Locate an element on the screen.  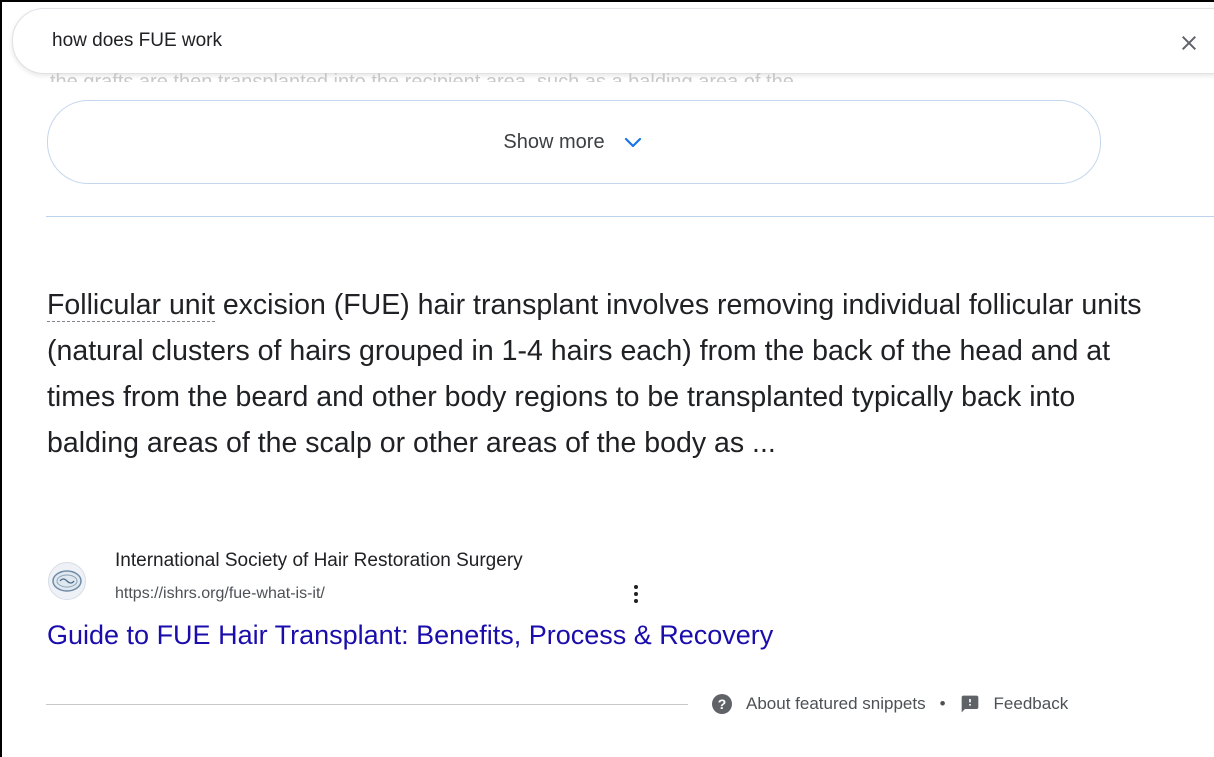
favicon-image is located at coordinates (67, 581).